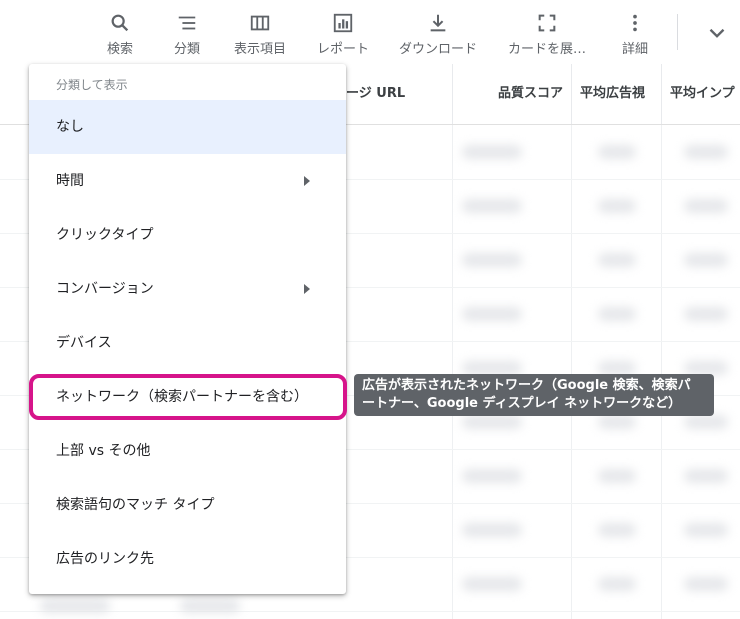 The width and height of the screenshot is (740, 619). What do you see at coordinates (187, 451) in the screenshot?
I see `menu-item-top-vs-other: 上部 vs その他` at bounding box center [187, 451].